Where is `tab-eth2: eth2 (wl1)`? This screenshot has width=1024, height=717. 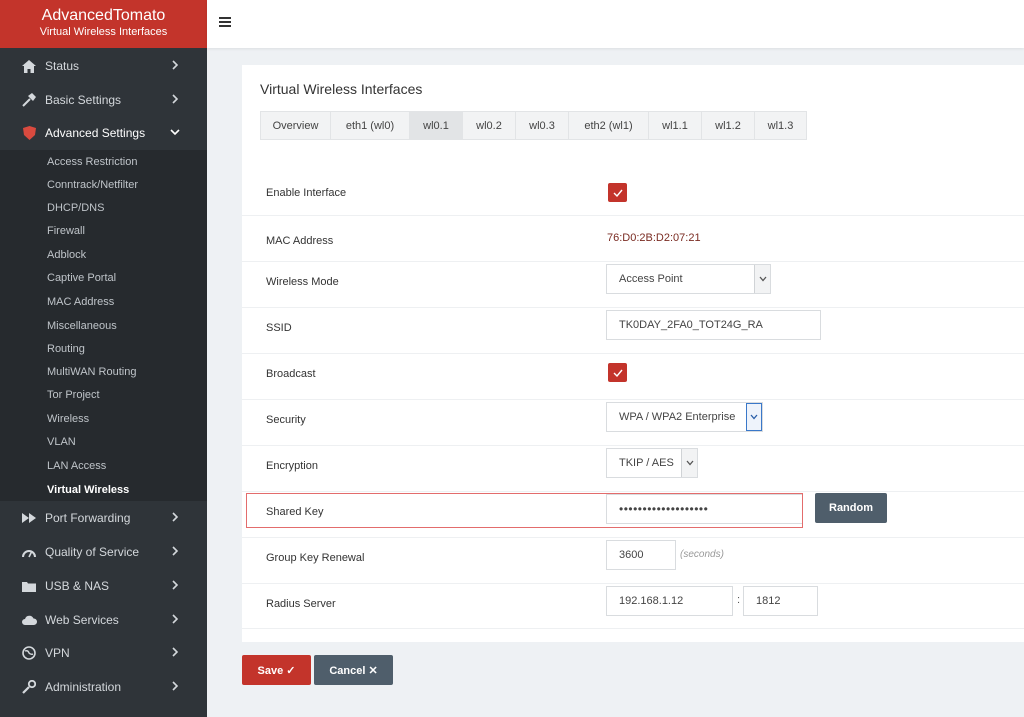
tab-eth2: eth2 (wl1) is located at coordinates (608, 125).